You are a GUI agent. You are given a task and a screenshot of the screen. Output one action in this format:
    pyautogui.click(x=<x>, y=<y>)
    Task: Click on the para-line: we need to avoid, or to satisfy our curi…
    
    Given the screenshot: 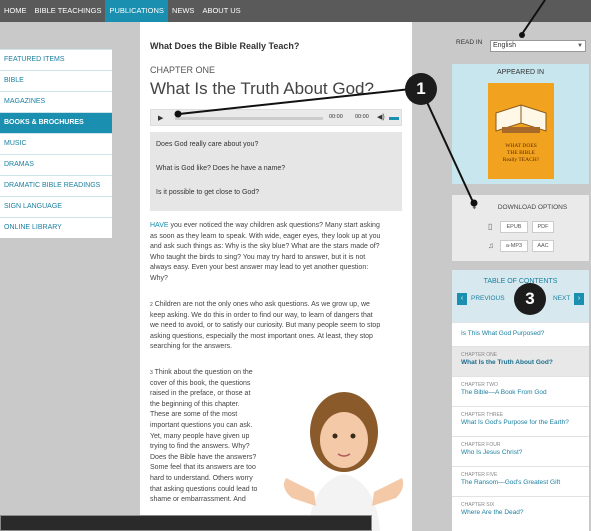 What is the action you would take?
    pyautogui.click(x=265, y=326)
    